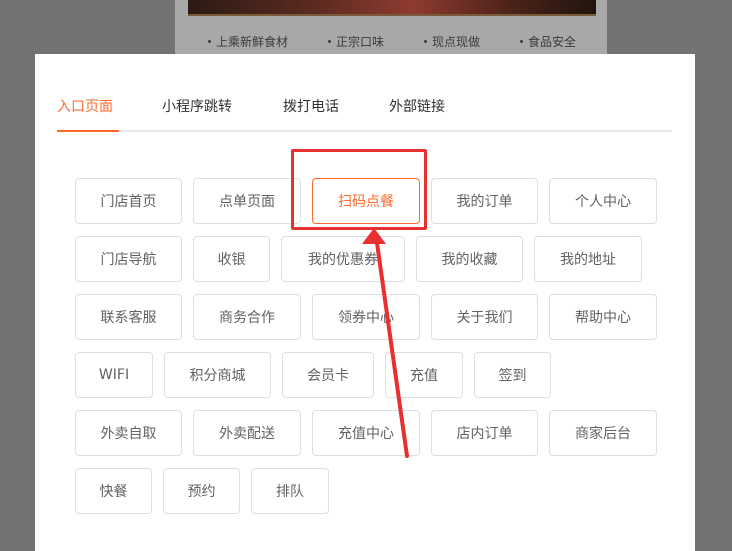 This screenshot has width=732, height=551. I want to click on page-button-checkout: 收银, so click(231, 259).